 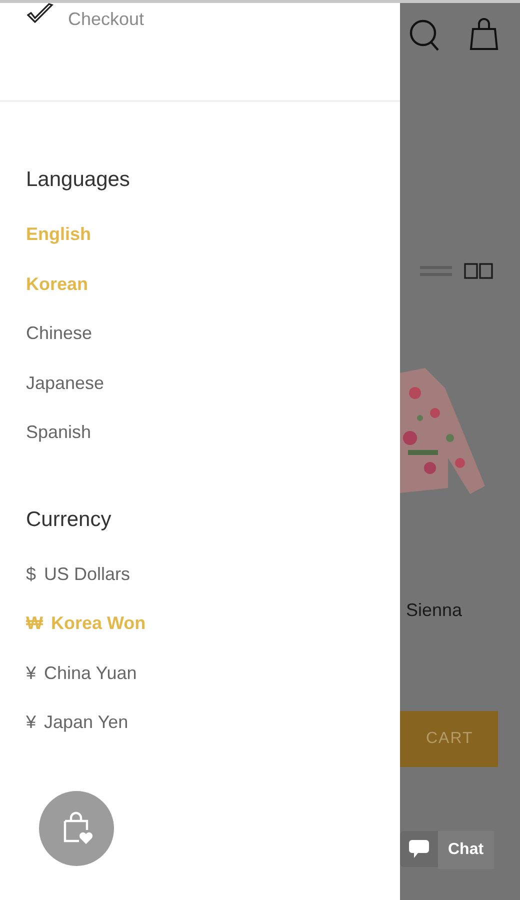 I want to click on speech-bubble-icon, so click(x=419, y=849).